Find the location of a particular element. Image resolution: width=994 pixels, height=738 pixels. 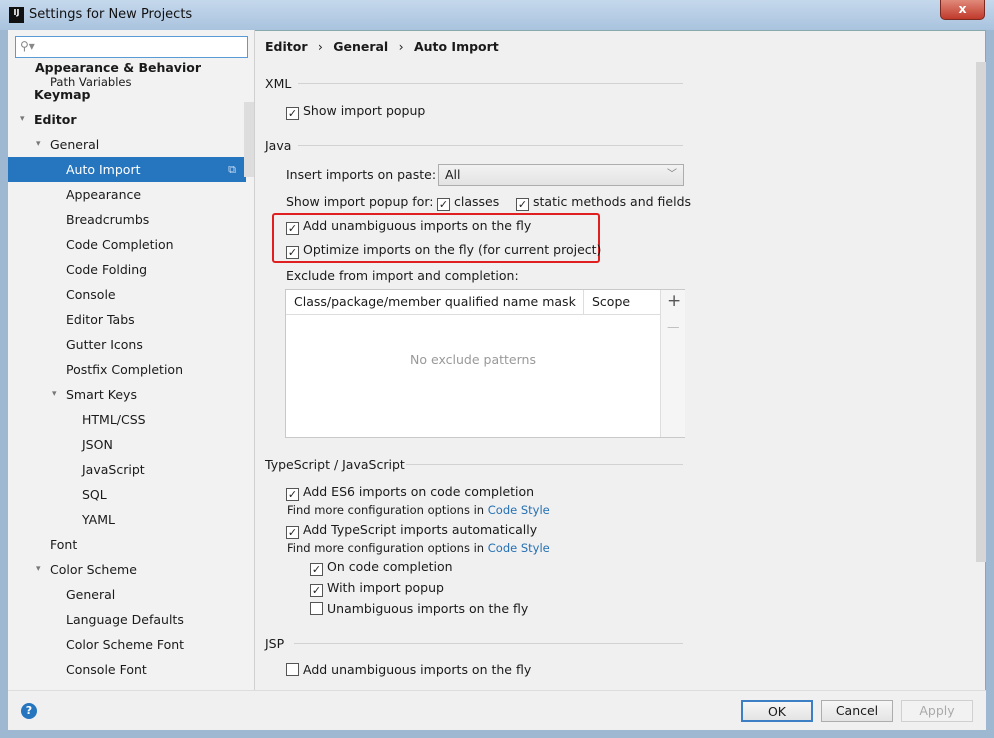

checkbox-label: With import popup is located at coordinates (385, 587).